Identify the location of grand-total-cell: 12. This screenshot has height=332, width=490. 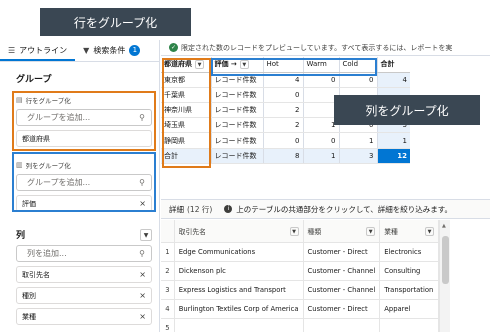
(393, 156).